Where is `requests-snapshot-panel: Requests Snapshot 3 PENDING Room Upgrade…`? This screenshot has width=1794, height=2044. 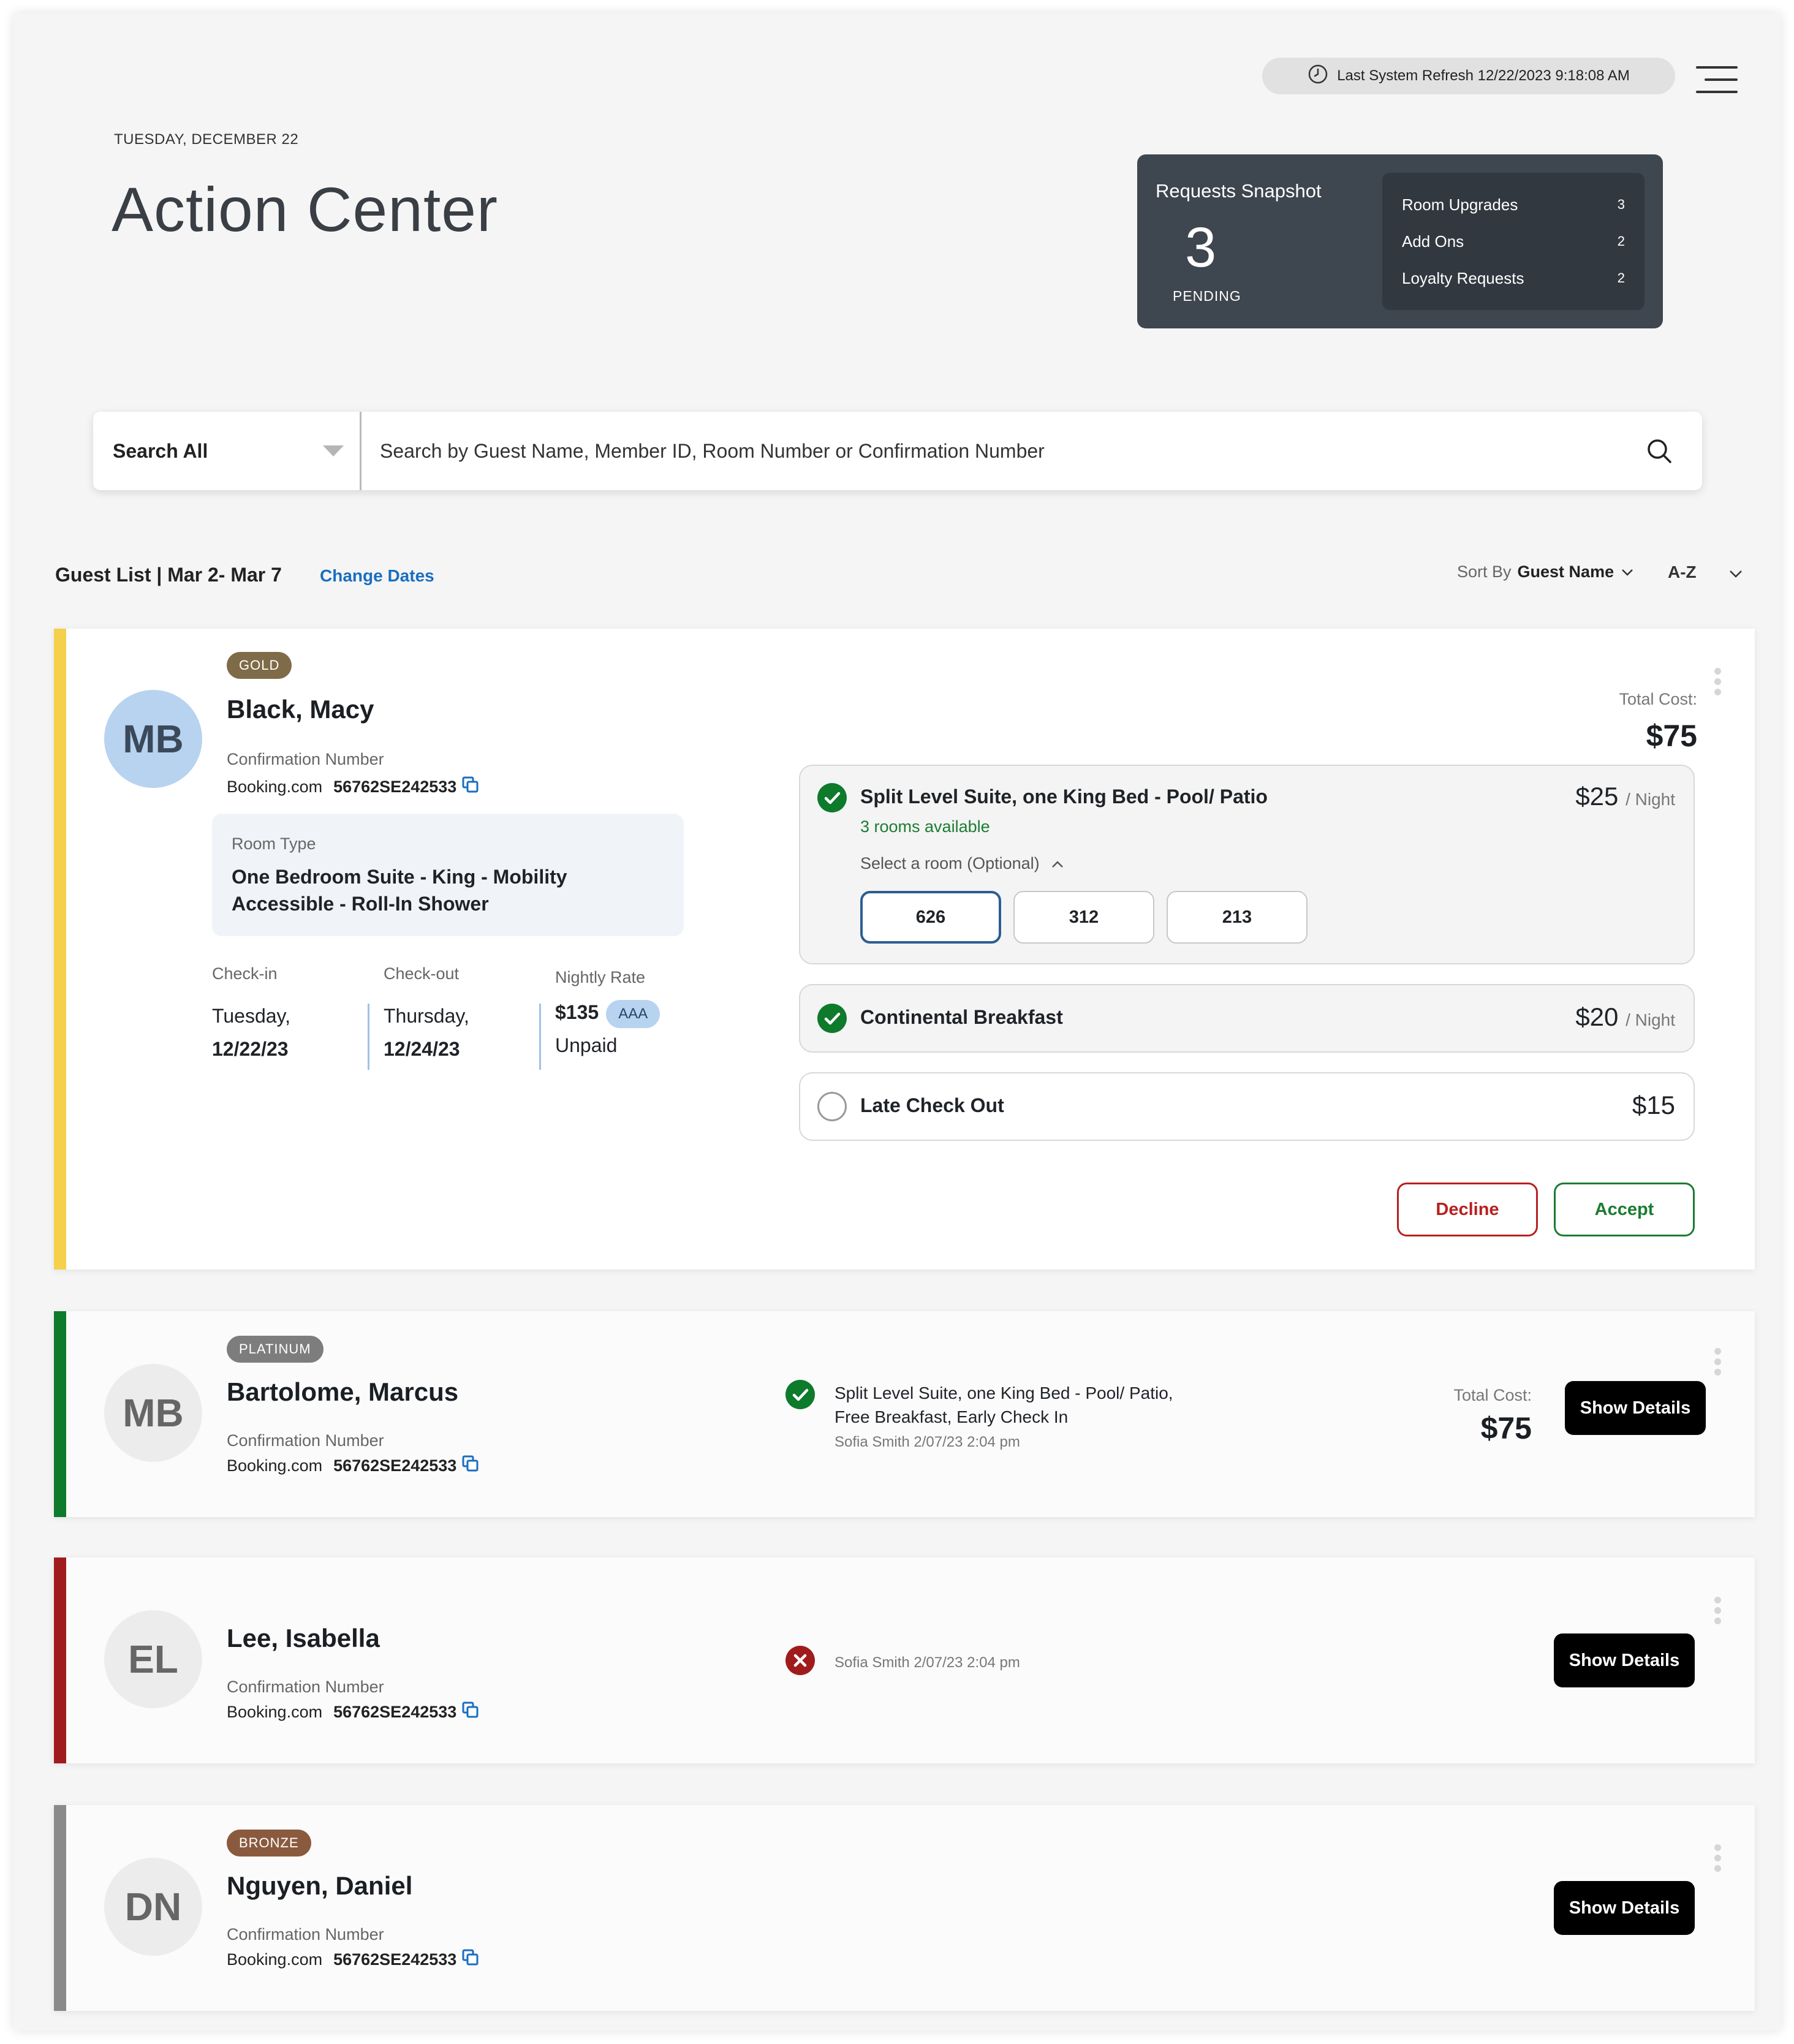
requests-snapshot-panel: Requests Snapshot 3 PENDING Room Upgrade… is located at coordinates (1400, 241).